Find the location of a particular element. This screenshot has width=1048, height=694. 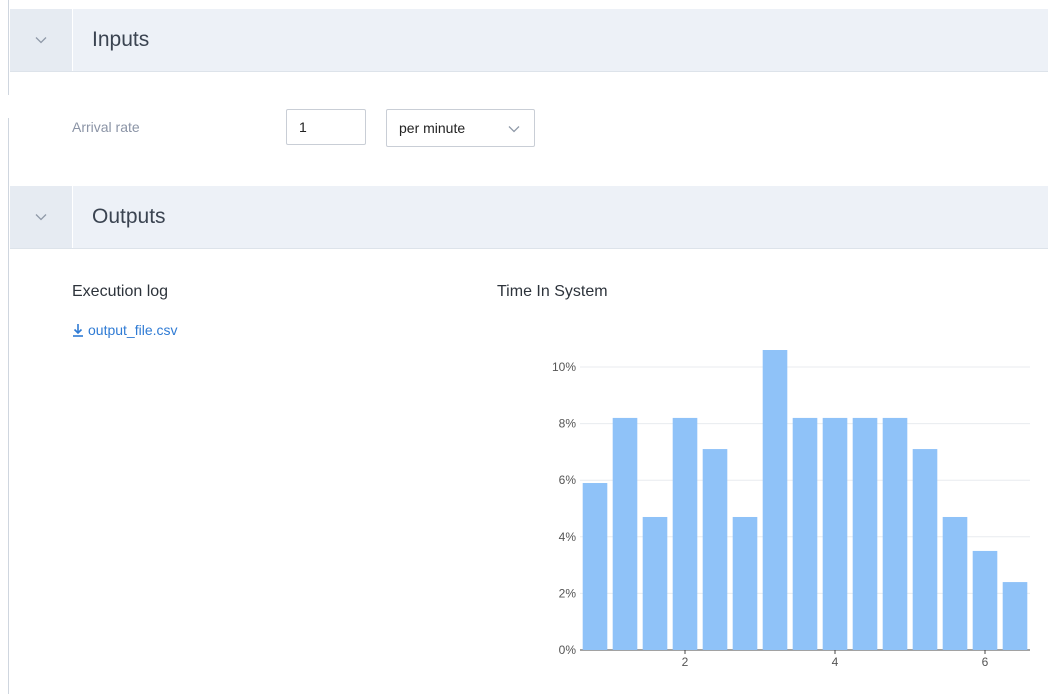

x-tick-label: 2 is located at coordinates (685, 662).